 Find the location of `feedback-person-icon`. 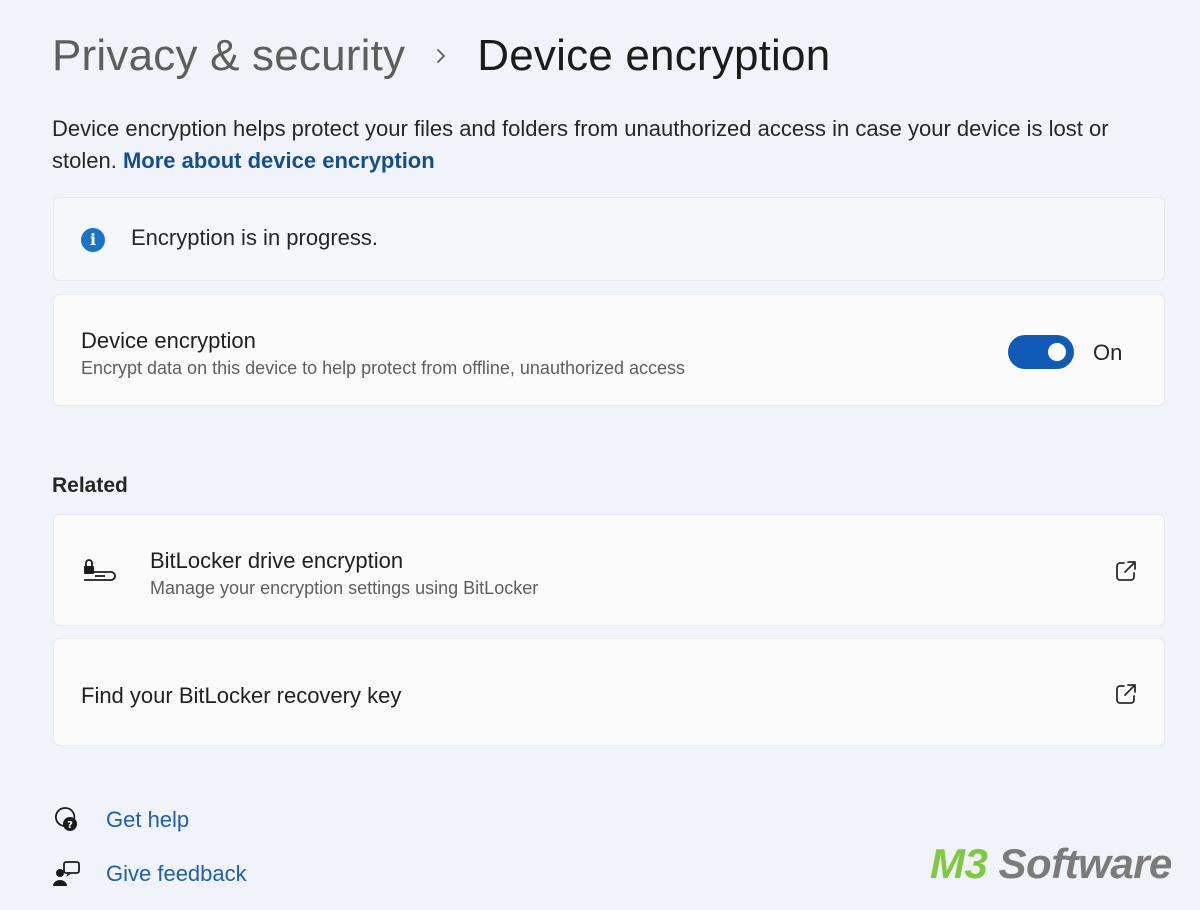

feedback-person-icon is located at coordinates (67, 874).